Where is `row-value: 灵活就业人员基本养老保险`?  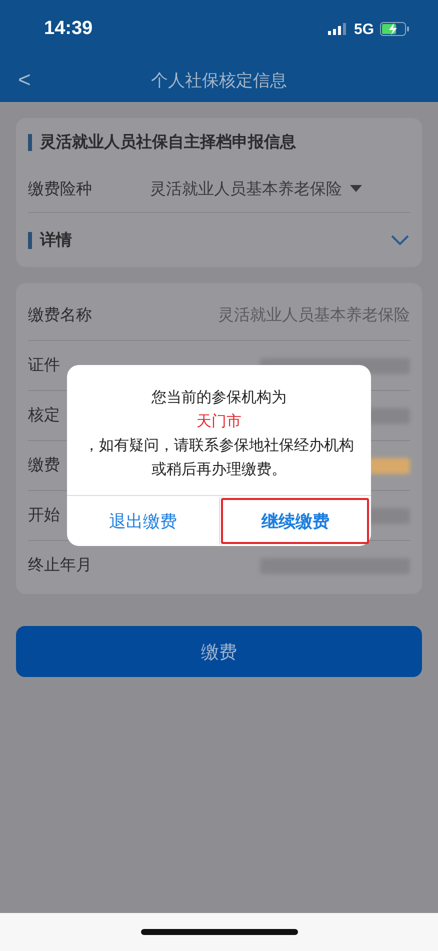
row-value: 灵活就业人员基本养老保险 is located at coordinates (314, 315).